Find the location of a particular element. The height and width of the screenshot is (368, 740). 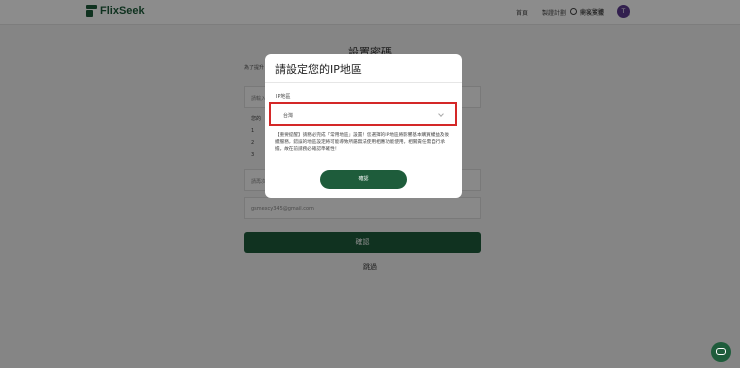

chat-button is located at coordinates (721, 352).